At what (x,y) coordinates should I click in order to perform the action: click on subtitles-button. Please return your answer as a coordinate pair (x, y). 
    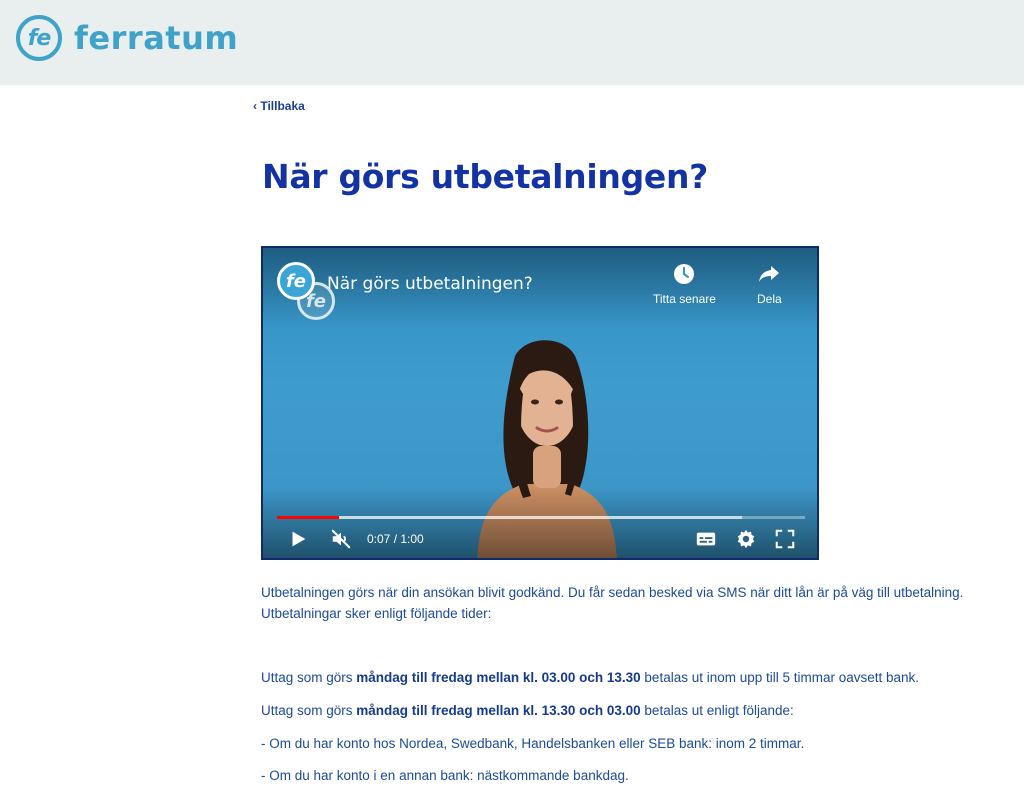
    Looking at the image, I should click on (706, 539).